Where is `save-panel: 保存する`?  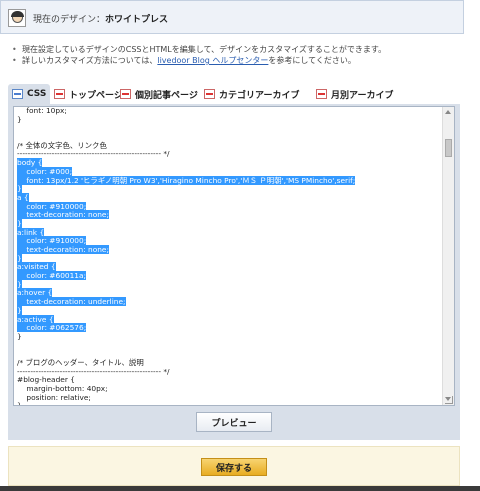 save-panel: 保存する is located at coordinates (234, 466).